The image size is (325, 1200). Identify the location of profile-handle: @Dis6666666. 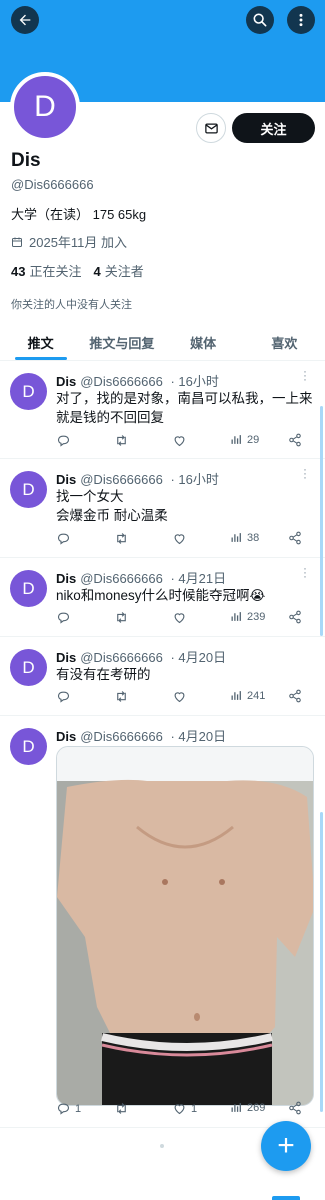
(52, 184).